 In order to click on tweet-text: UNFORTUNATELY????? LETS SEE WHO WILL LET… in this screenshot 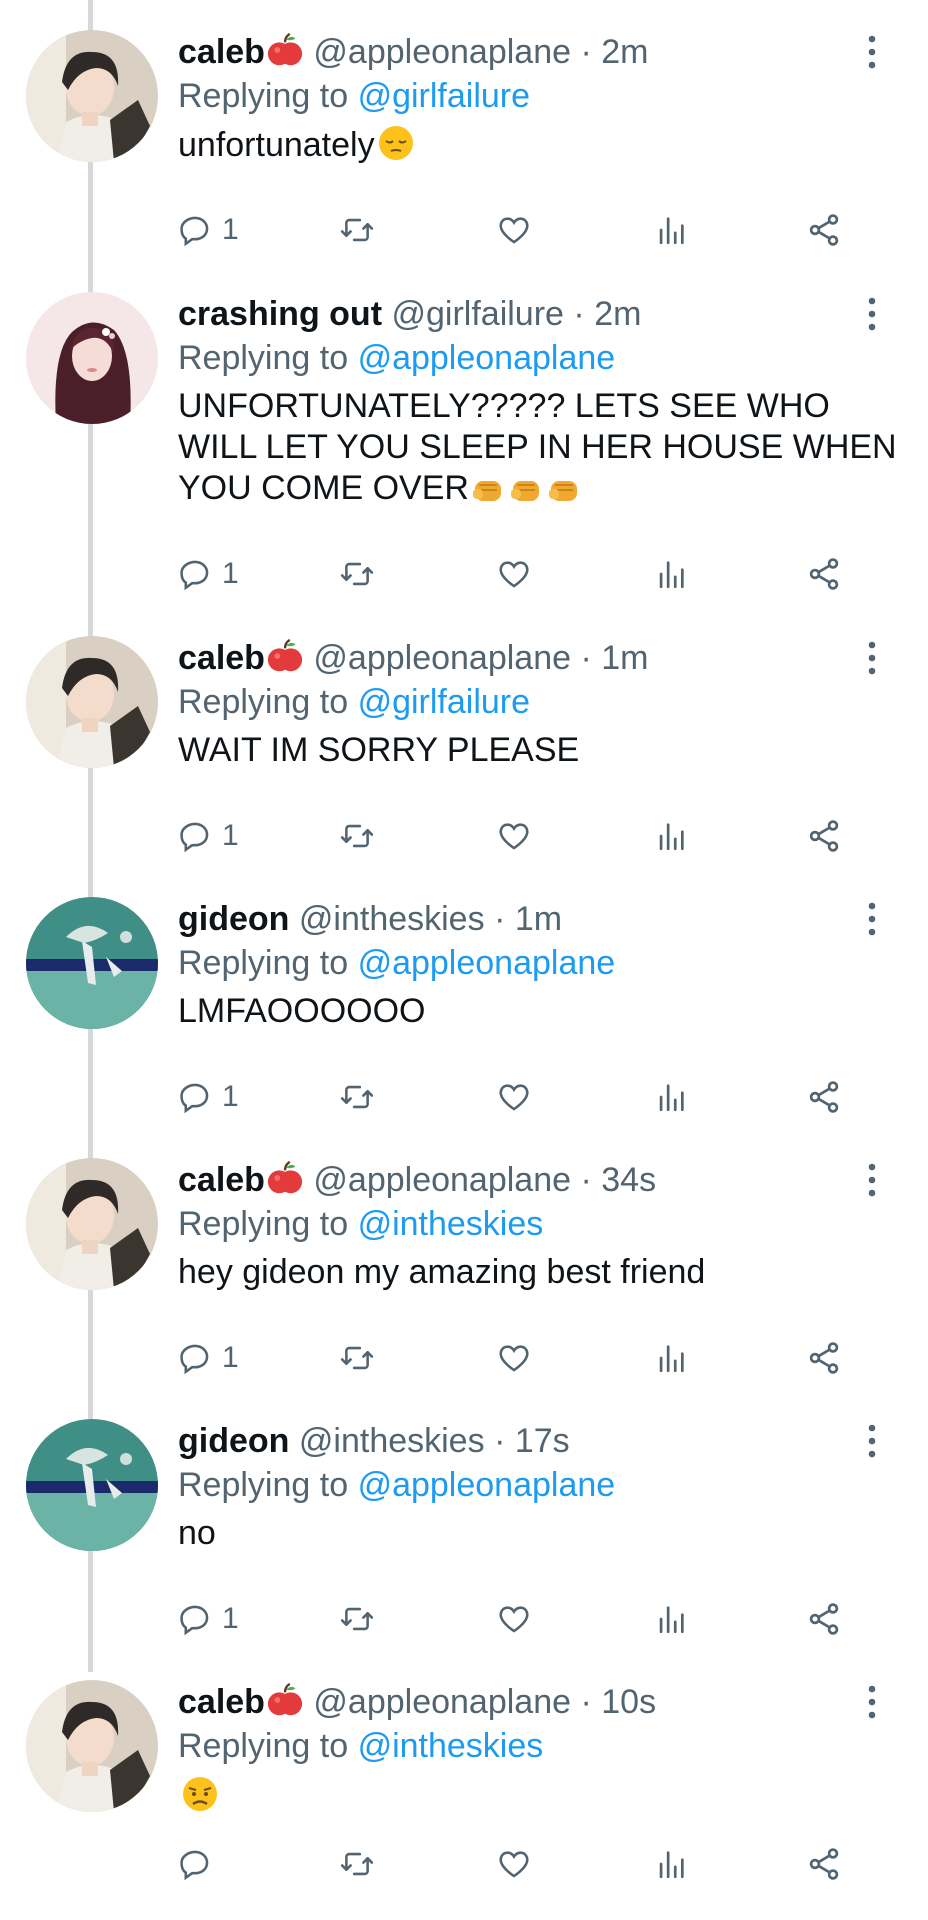, I will do `click(538, 447)`.